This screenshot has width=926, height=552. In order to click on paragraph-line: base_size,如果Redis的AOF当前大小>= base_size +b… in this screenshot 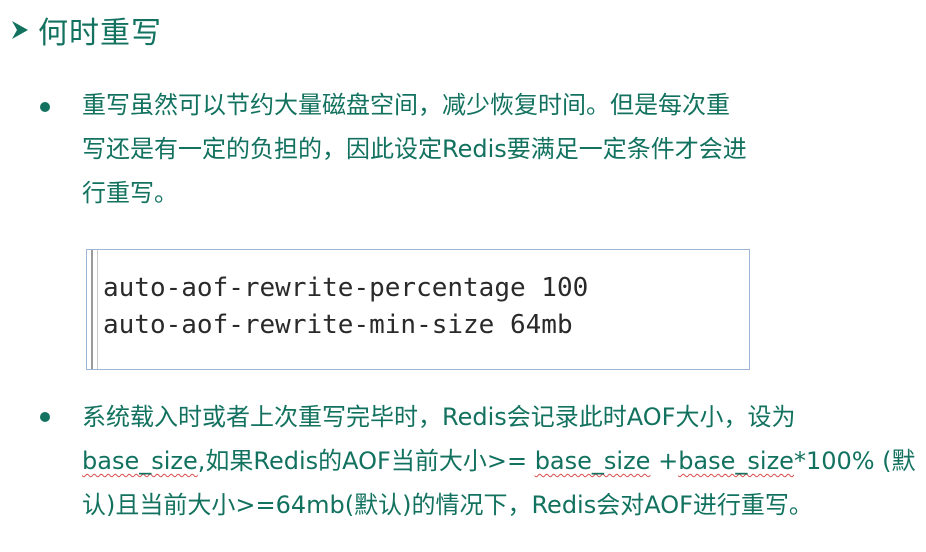, I will do `click(499, 461)`.